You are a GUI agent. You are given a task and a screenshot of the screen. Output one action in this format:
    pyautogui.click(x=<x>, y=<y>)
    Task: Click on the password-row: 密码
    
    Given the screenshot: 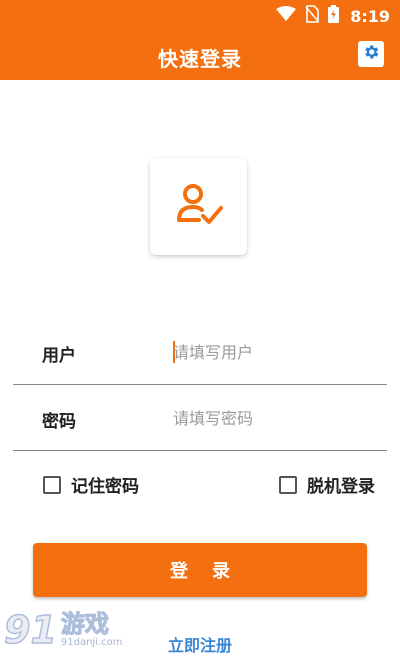 What is the action you would take?
    pyautogui.click(x=200, y=418)
    